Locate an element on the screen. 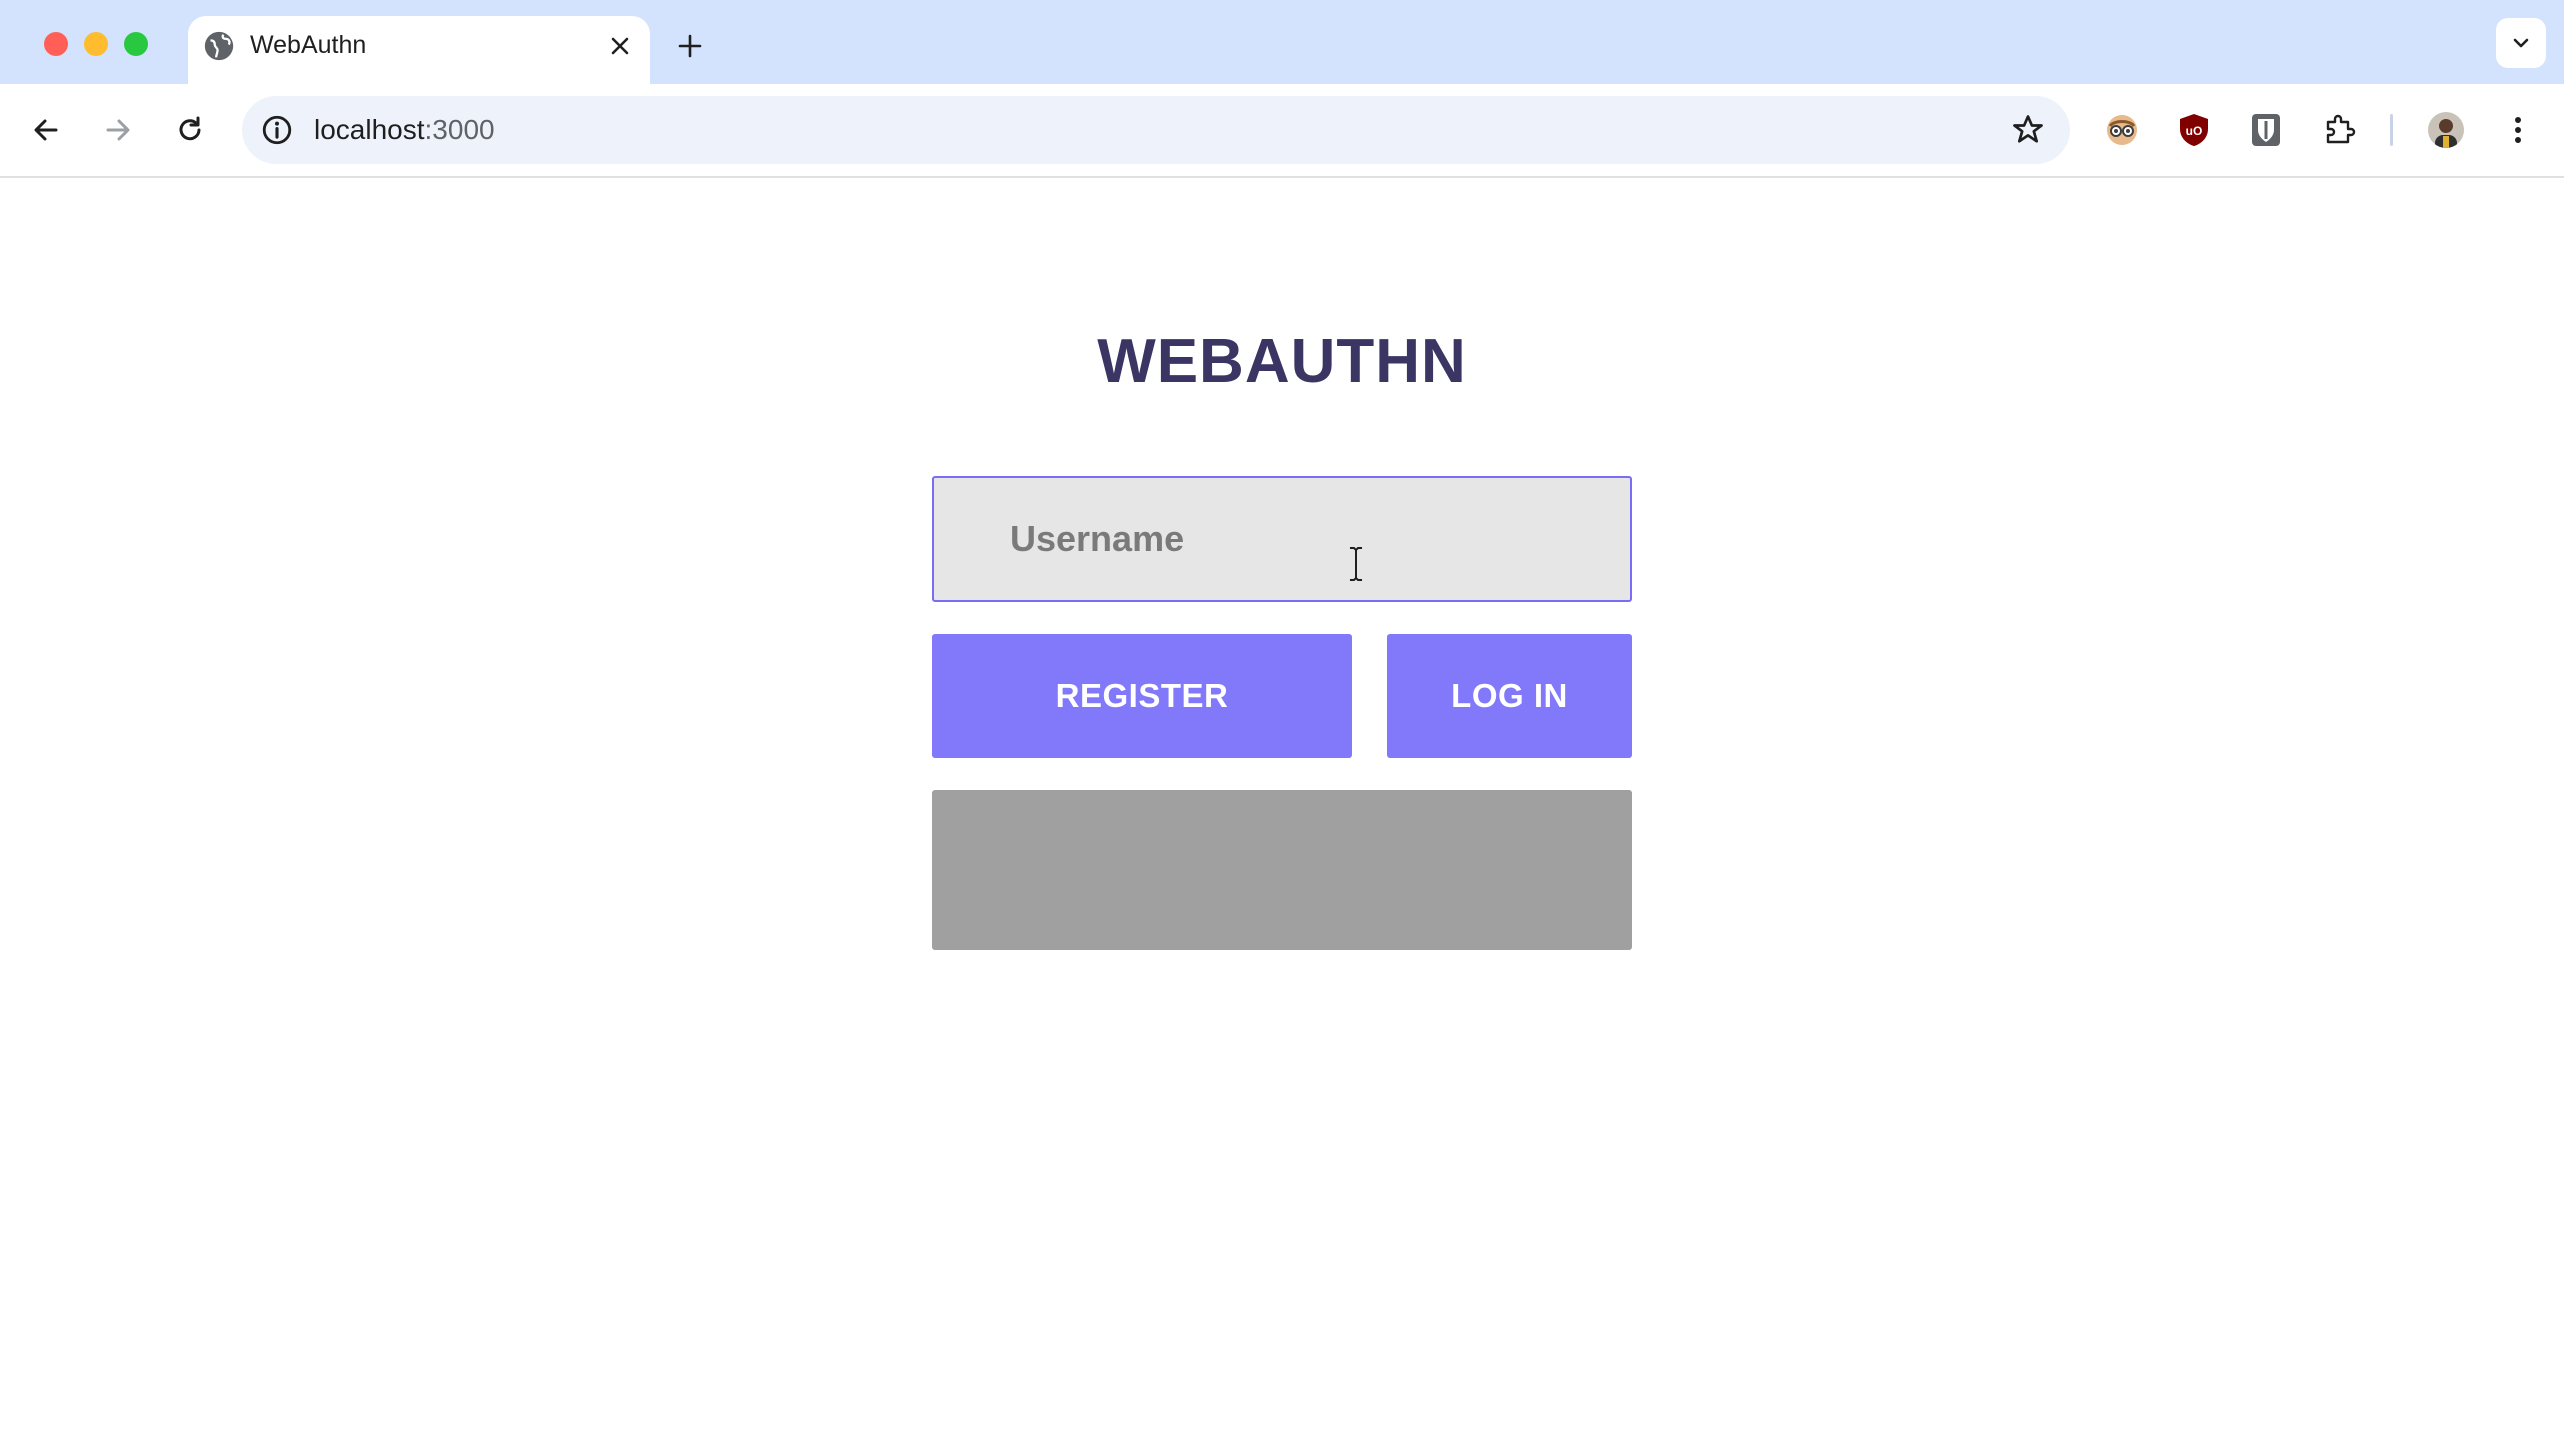  toolbar-divider is located at coordinates (2391, 130).